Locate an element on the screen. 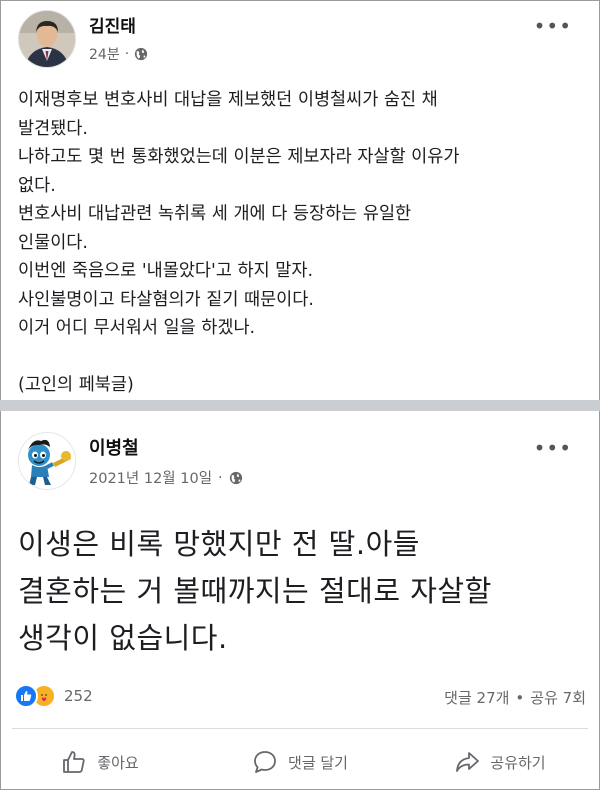 The height and width of the screenshot is (790, 600). post-line: 인물이다. is located at coordinates (53, 242).